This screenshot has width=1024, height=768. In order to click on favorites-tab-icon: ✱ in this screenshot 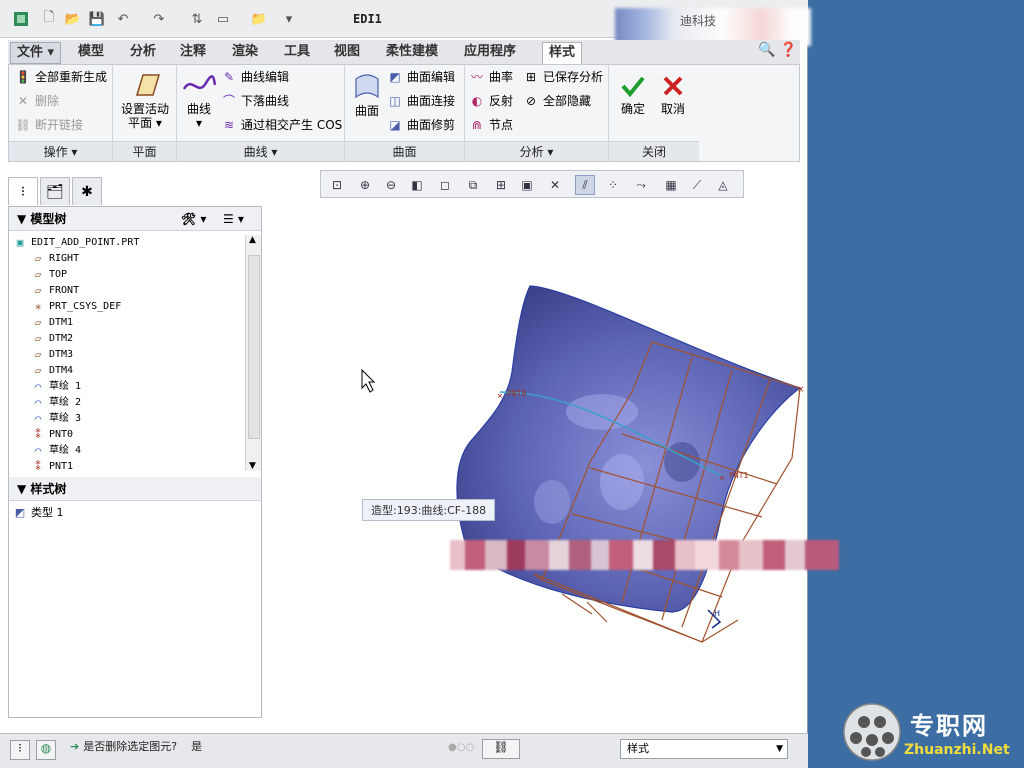, I will do `click(87, 191)`.